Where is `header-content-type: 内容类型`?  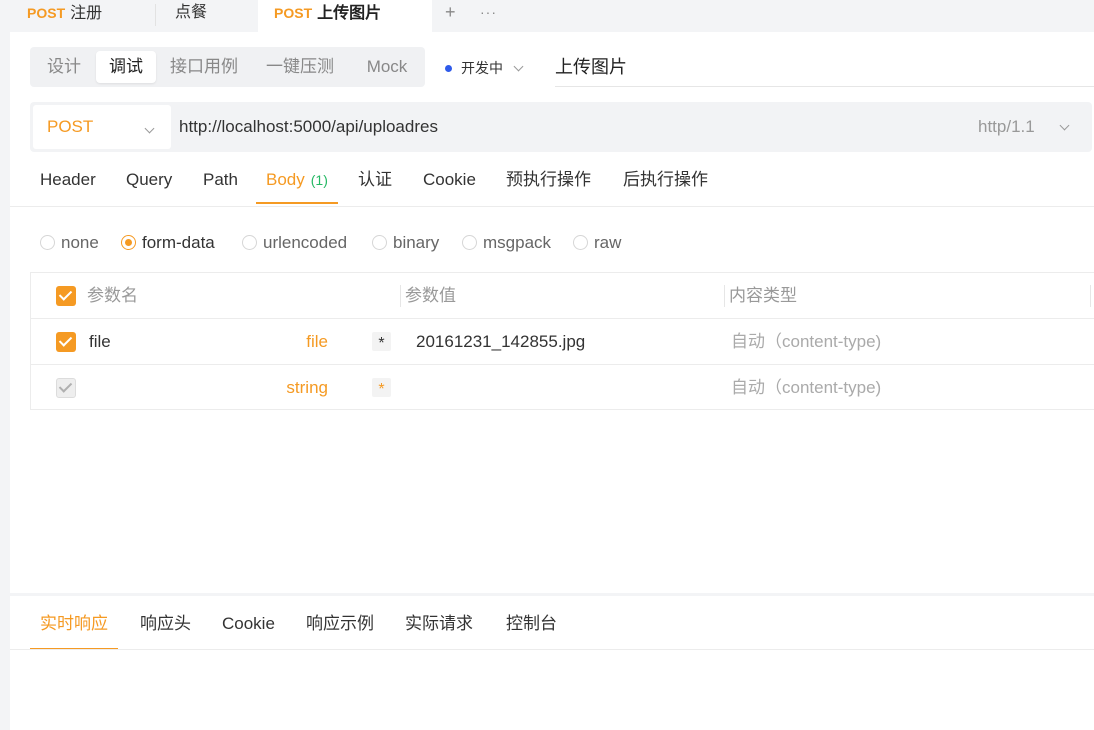
header-content-type: 内容类型 is located at coordinates (763, 295).